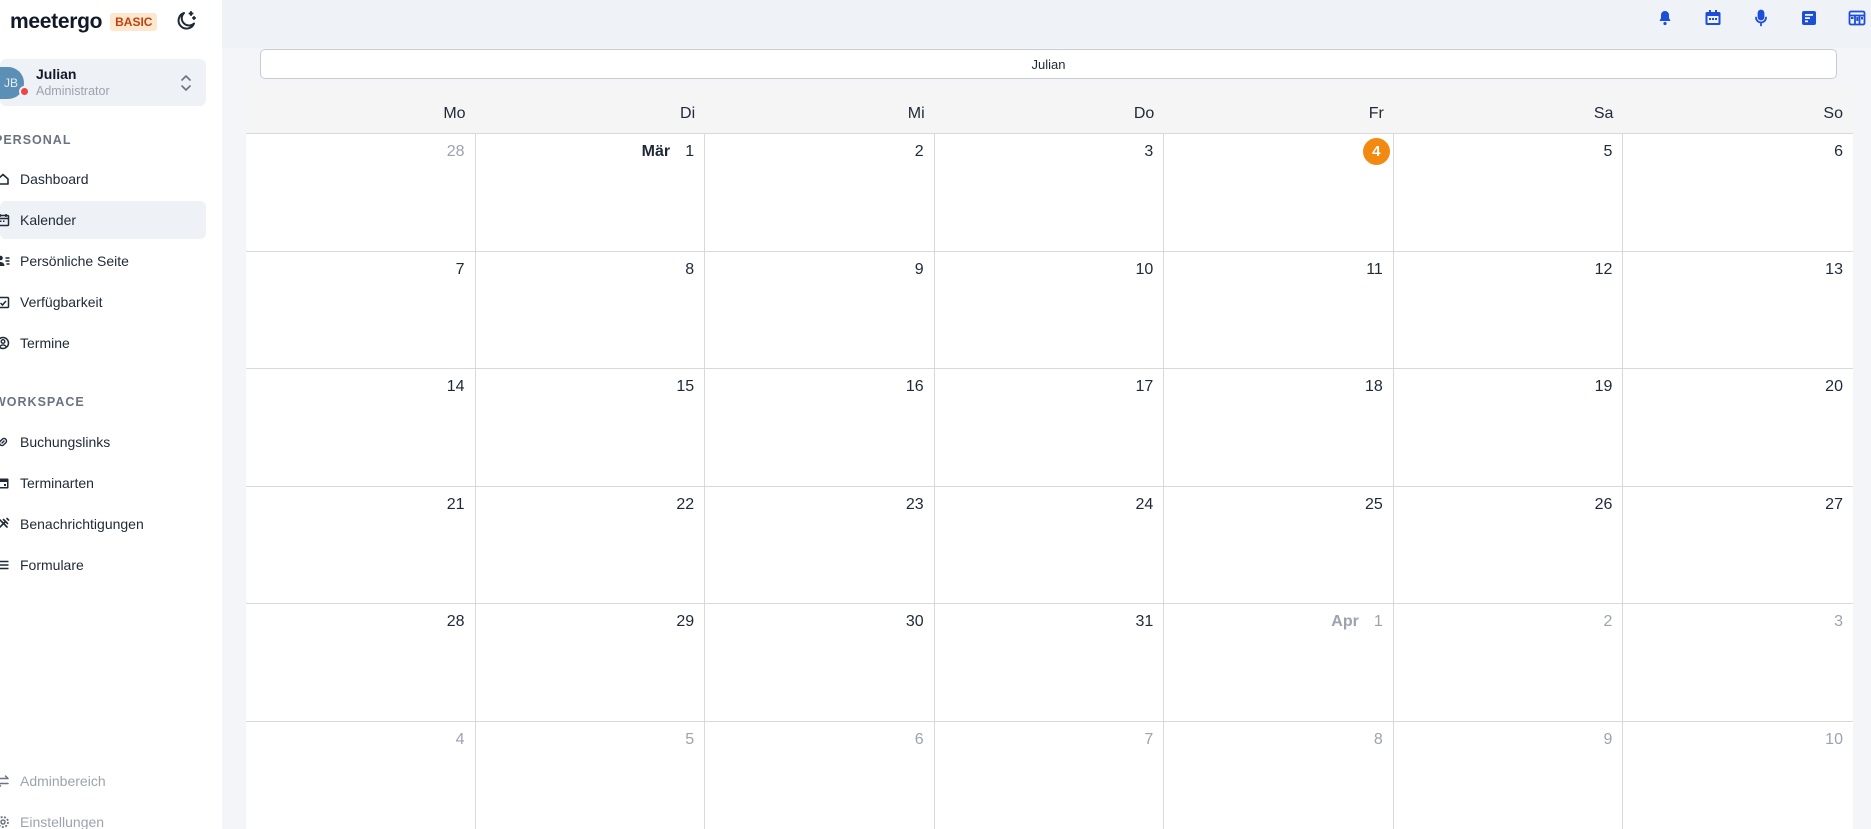 The width and height of the screenshot is (1871, 829). I want to click on calendar-day-cell: 1 Apr, so click(1279, 663).